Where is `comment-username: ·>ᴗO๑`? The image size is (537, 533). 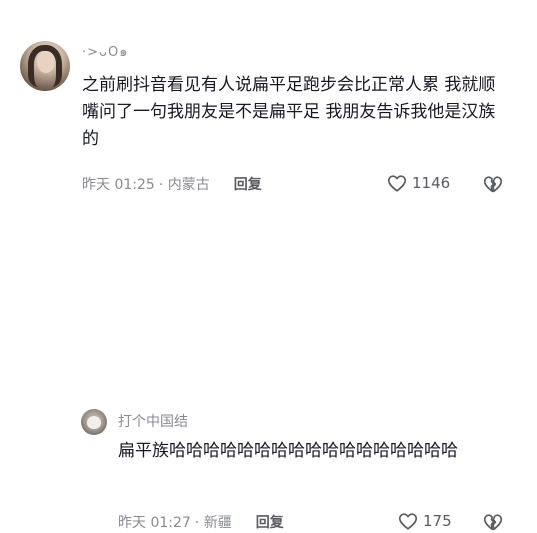 comment-username: ·>ᴗO๑ is located at coordinates (105, 51).